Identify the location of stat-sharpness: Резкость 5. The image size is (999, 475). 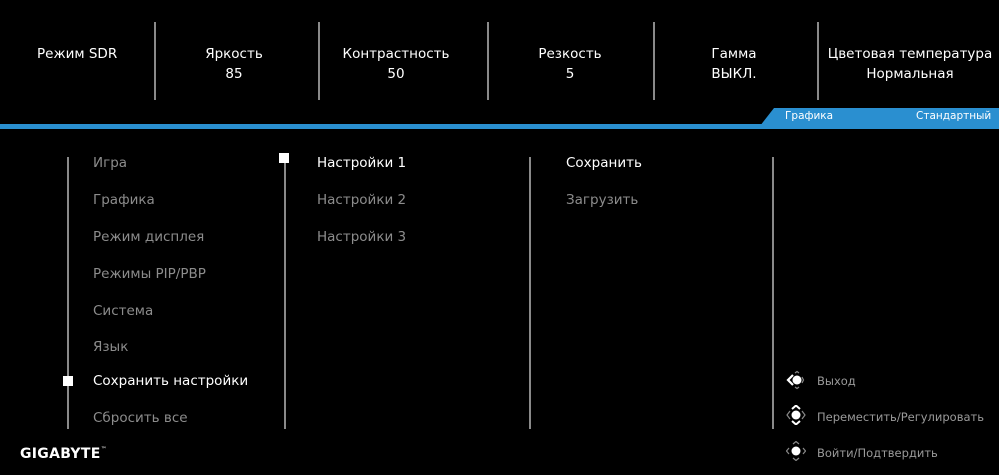
(570, 64).